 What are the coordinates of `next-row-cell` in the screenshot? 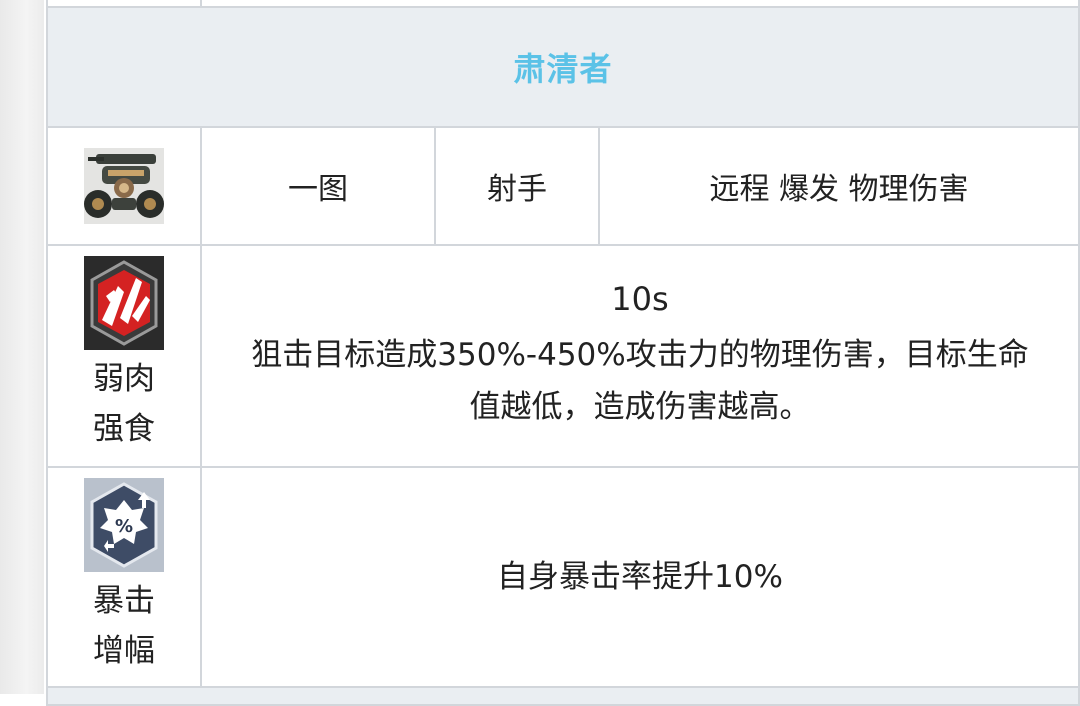 It's located at (563, 696).